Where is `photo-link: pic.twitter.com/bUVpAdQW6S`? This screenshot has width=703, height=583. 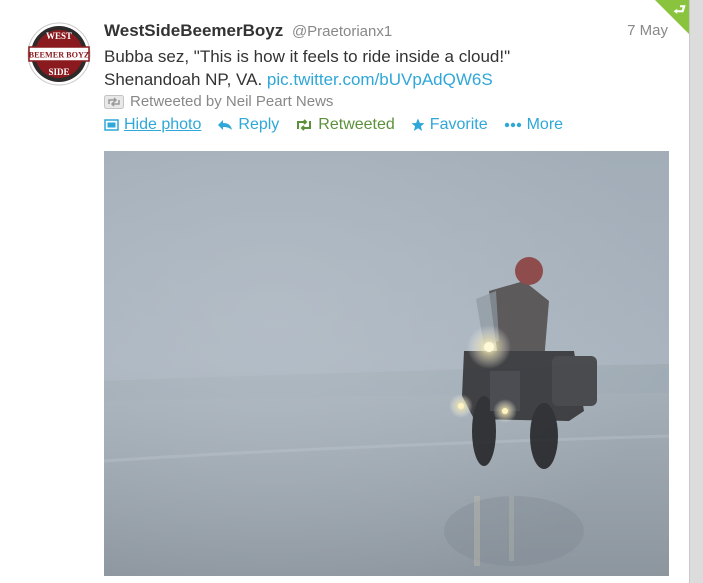
photo-link: pic.twitter.com/bUVpAdQW6S is located at coordinates (380, 79).